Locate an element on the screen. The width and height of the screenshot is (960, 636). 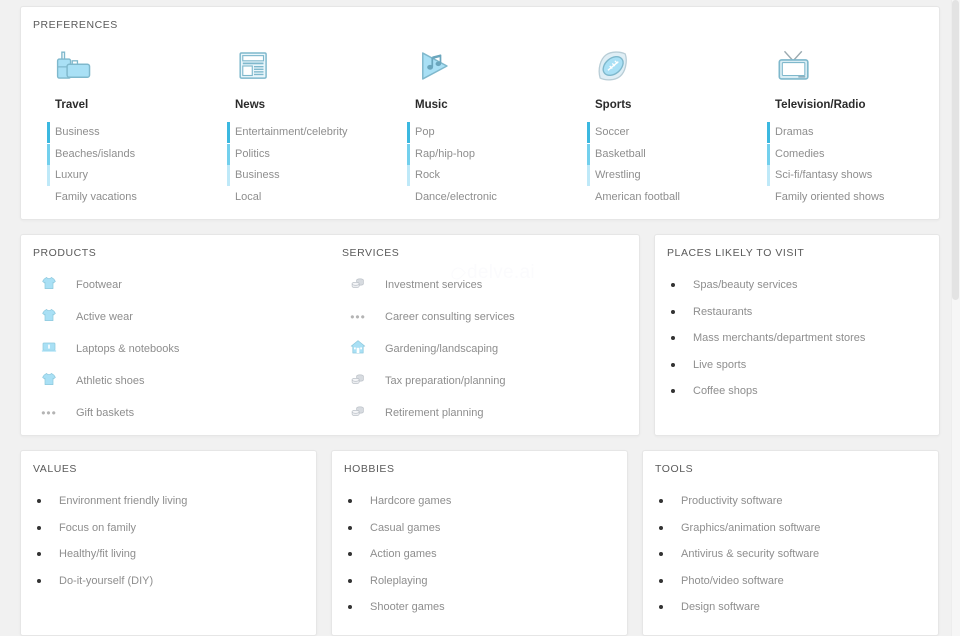
list-item-label: Antivirus & security software is located at coordinates (750, 554).